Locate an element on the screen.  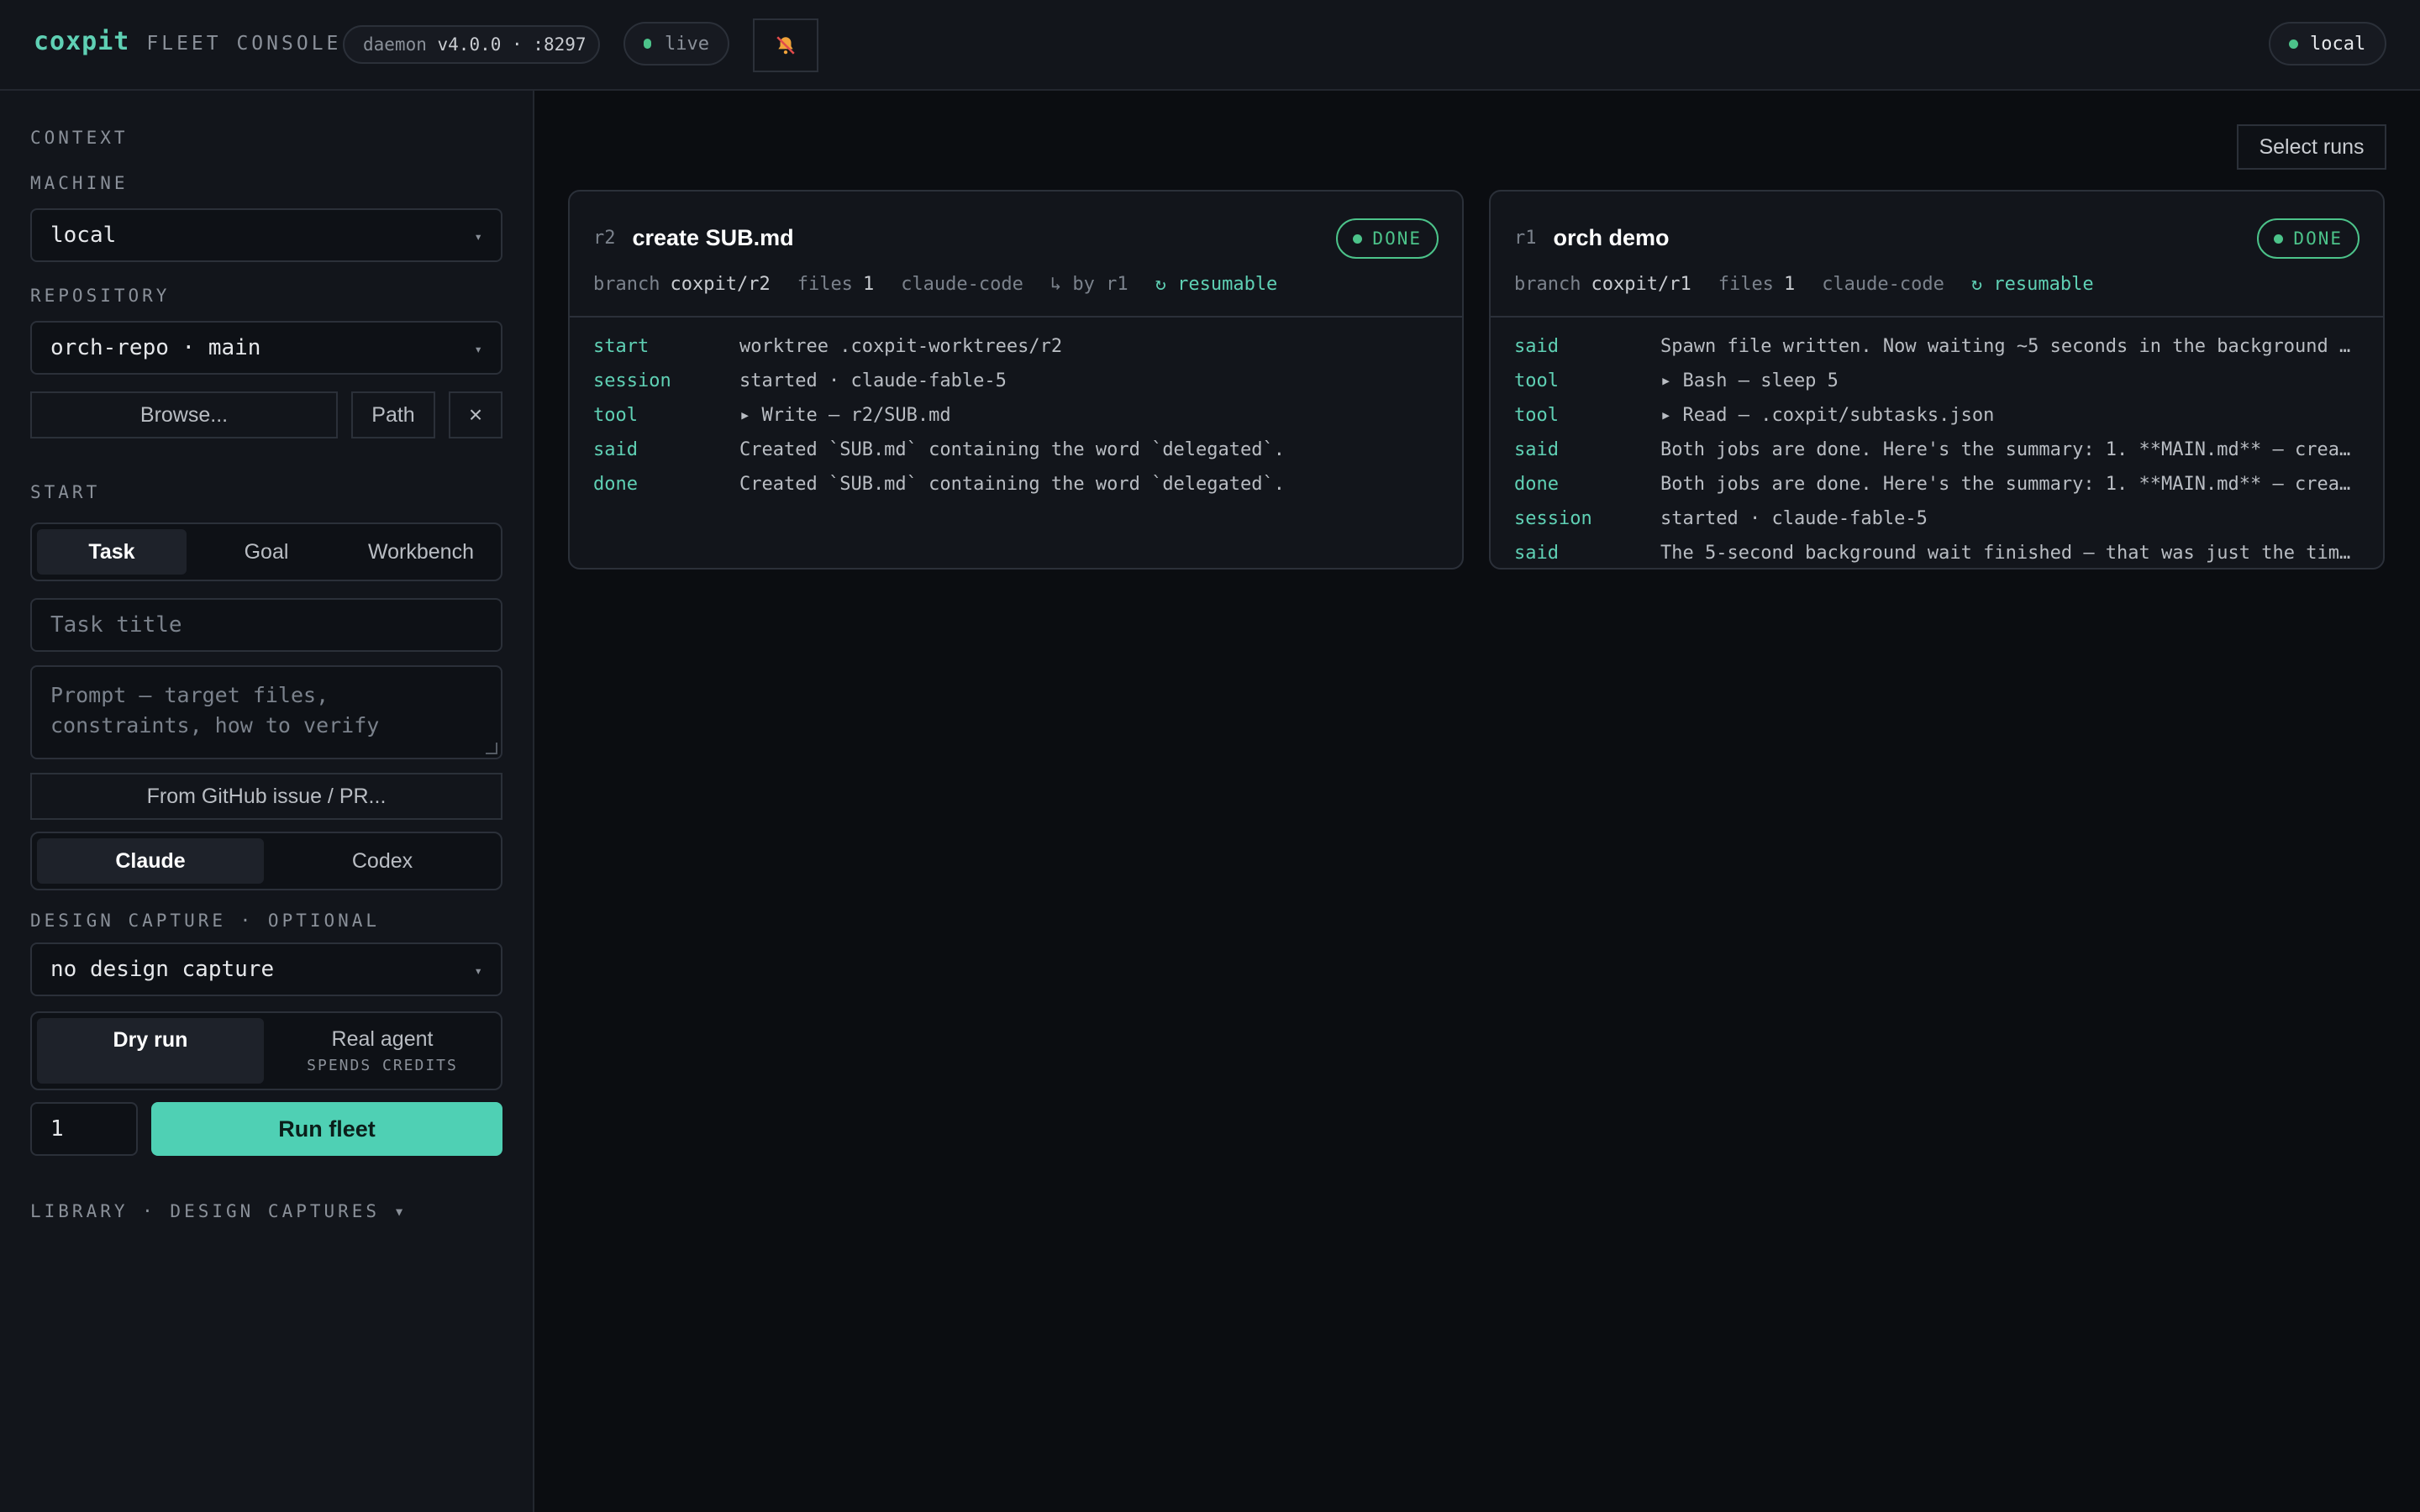
mute-notifications-button is located at coordinates (785, 45).